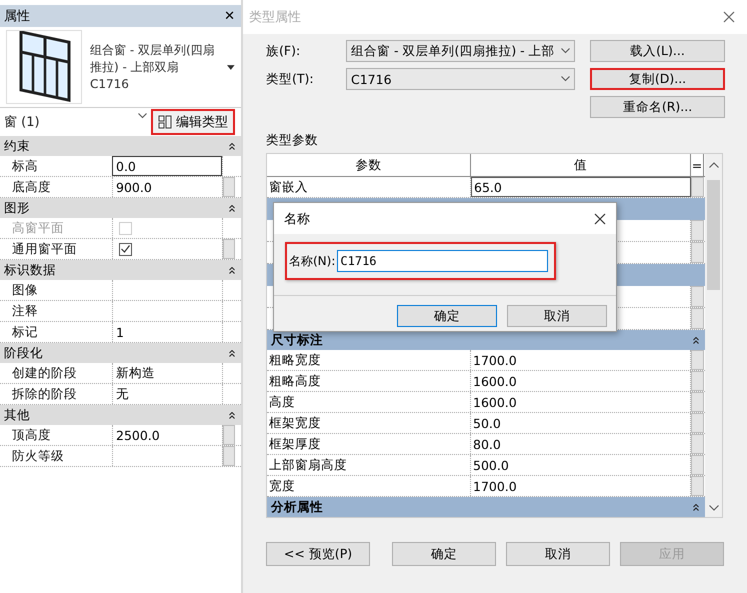  Describe the element at coordinates (165, 122) in the screenshot. I see `edit-type-icon` at that location.